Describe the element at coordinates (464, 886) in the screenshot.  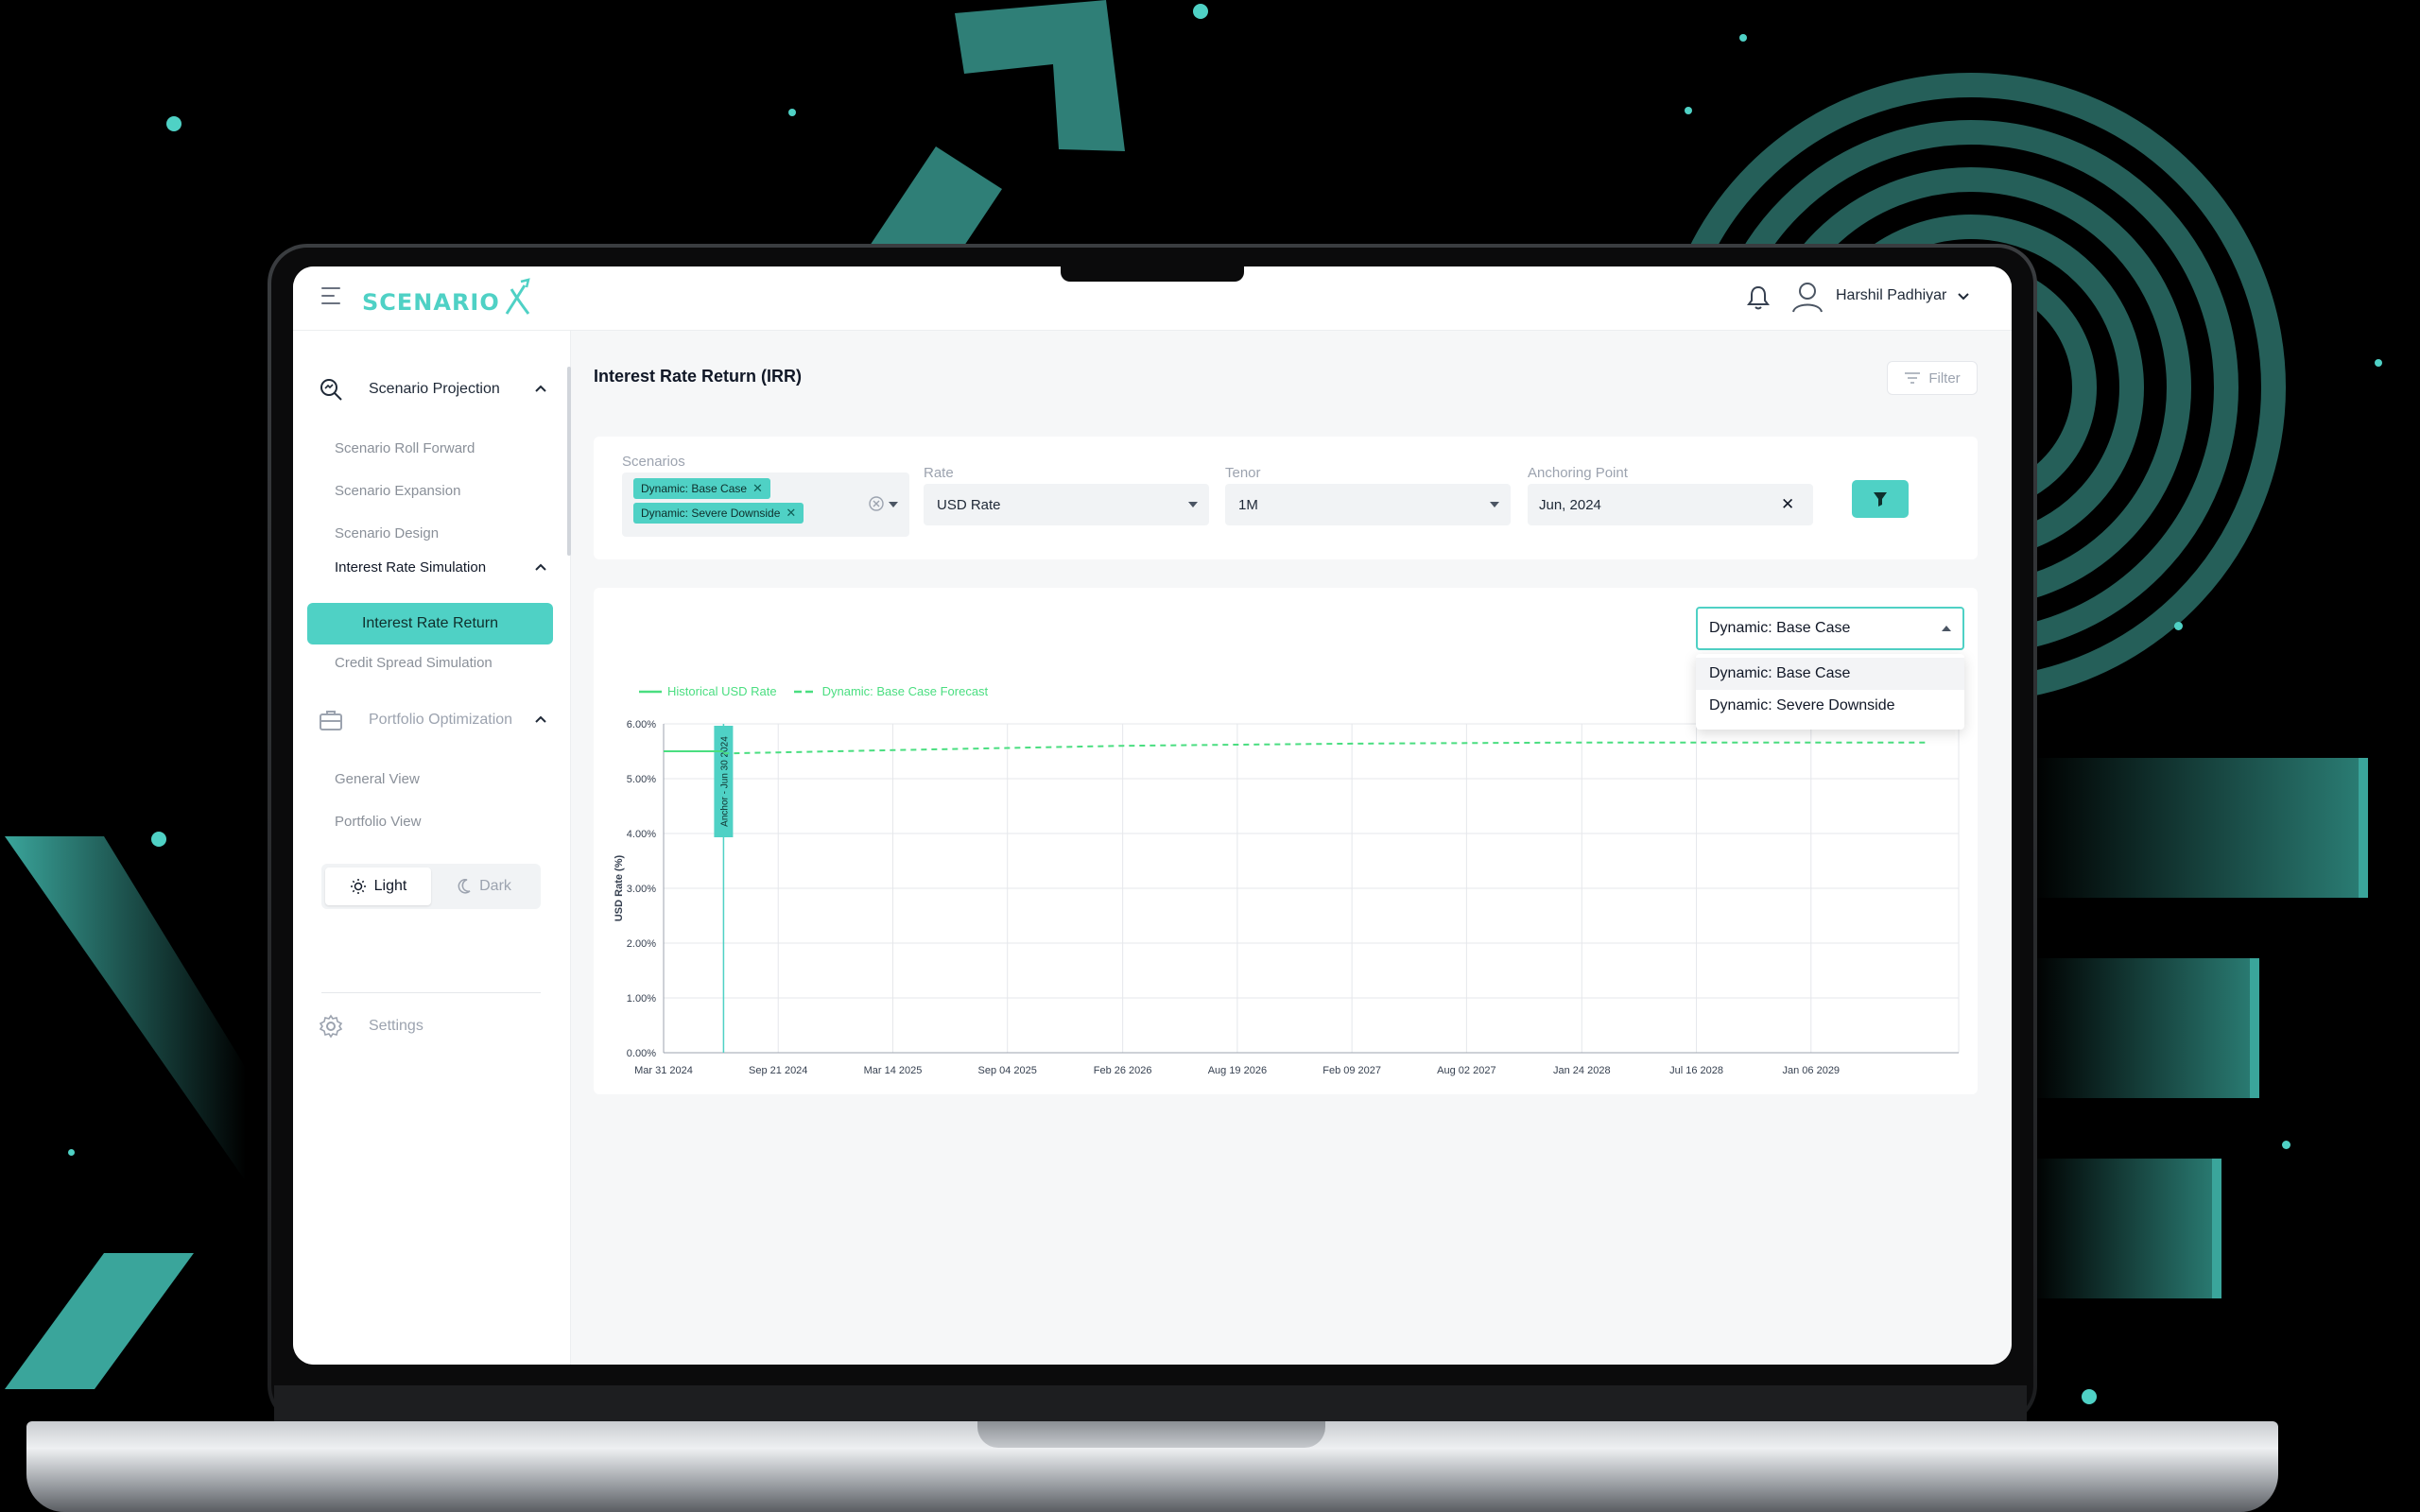
I see `moon-icon` at that location.